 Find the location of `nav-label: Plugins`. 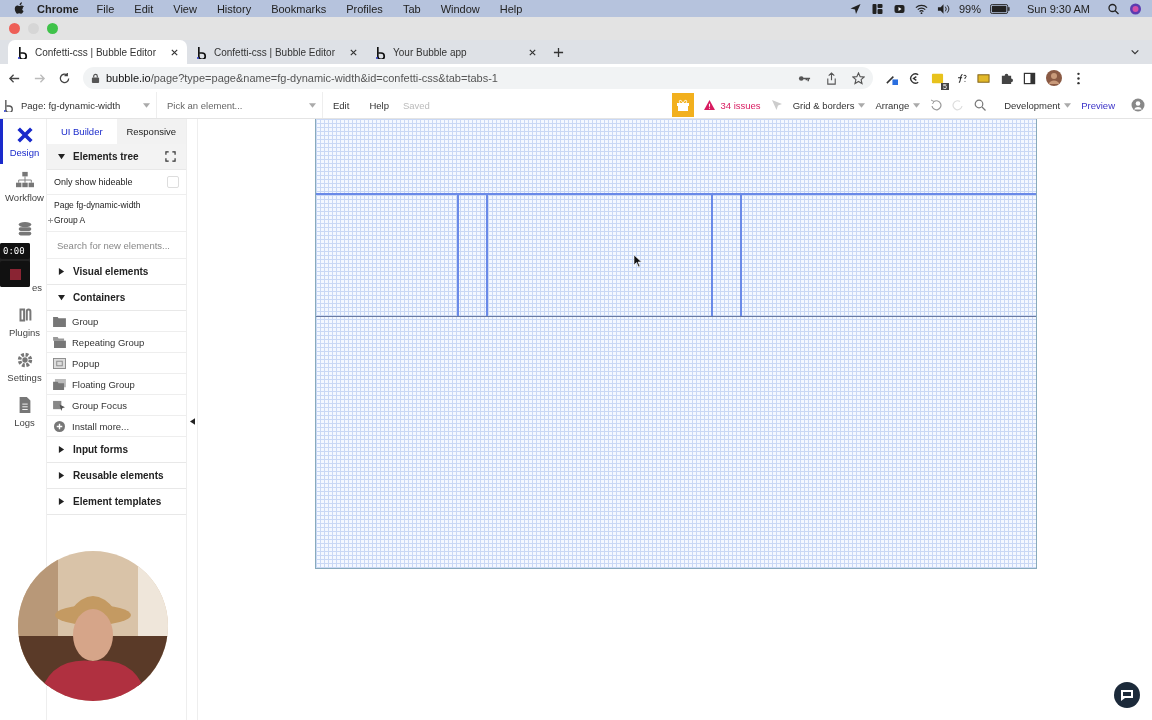

nav-label: Plugins is located at coordinates (24, 332).